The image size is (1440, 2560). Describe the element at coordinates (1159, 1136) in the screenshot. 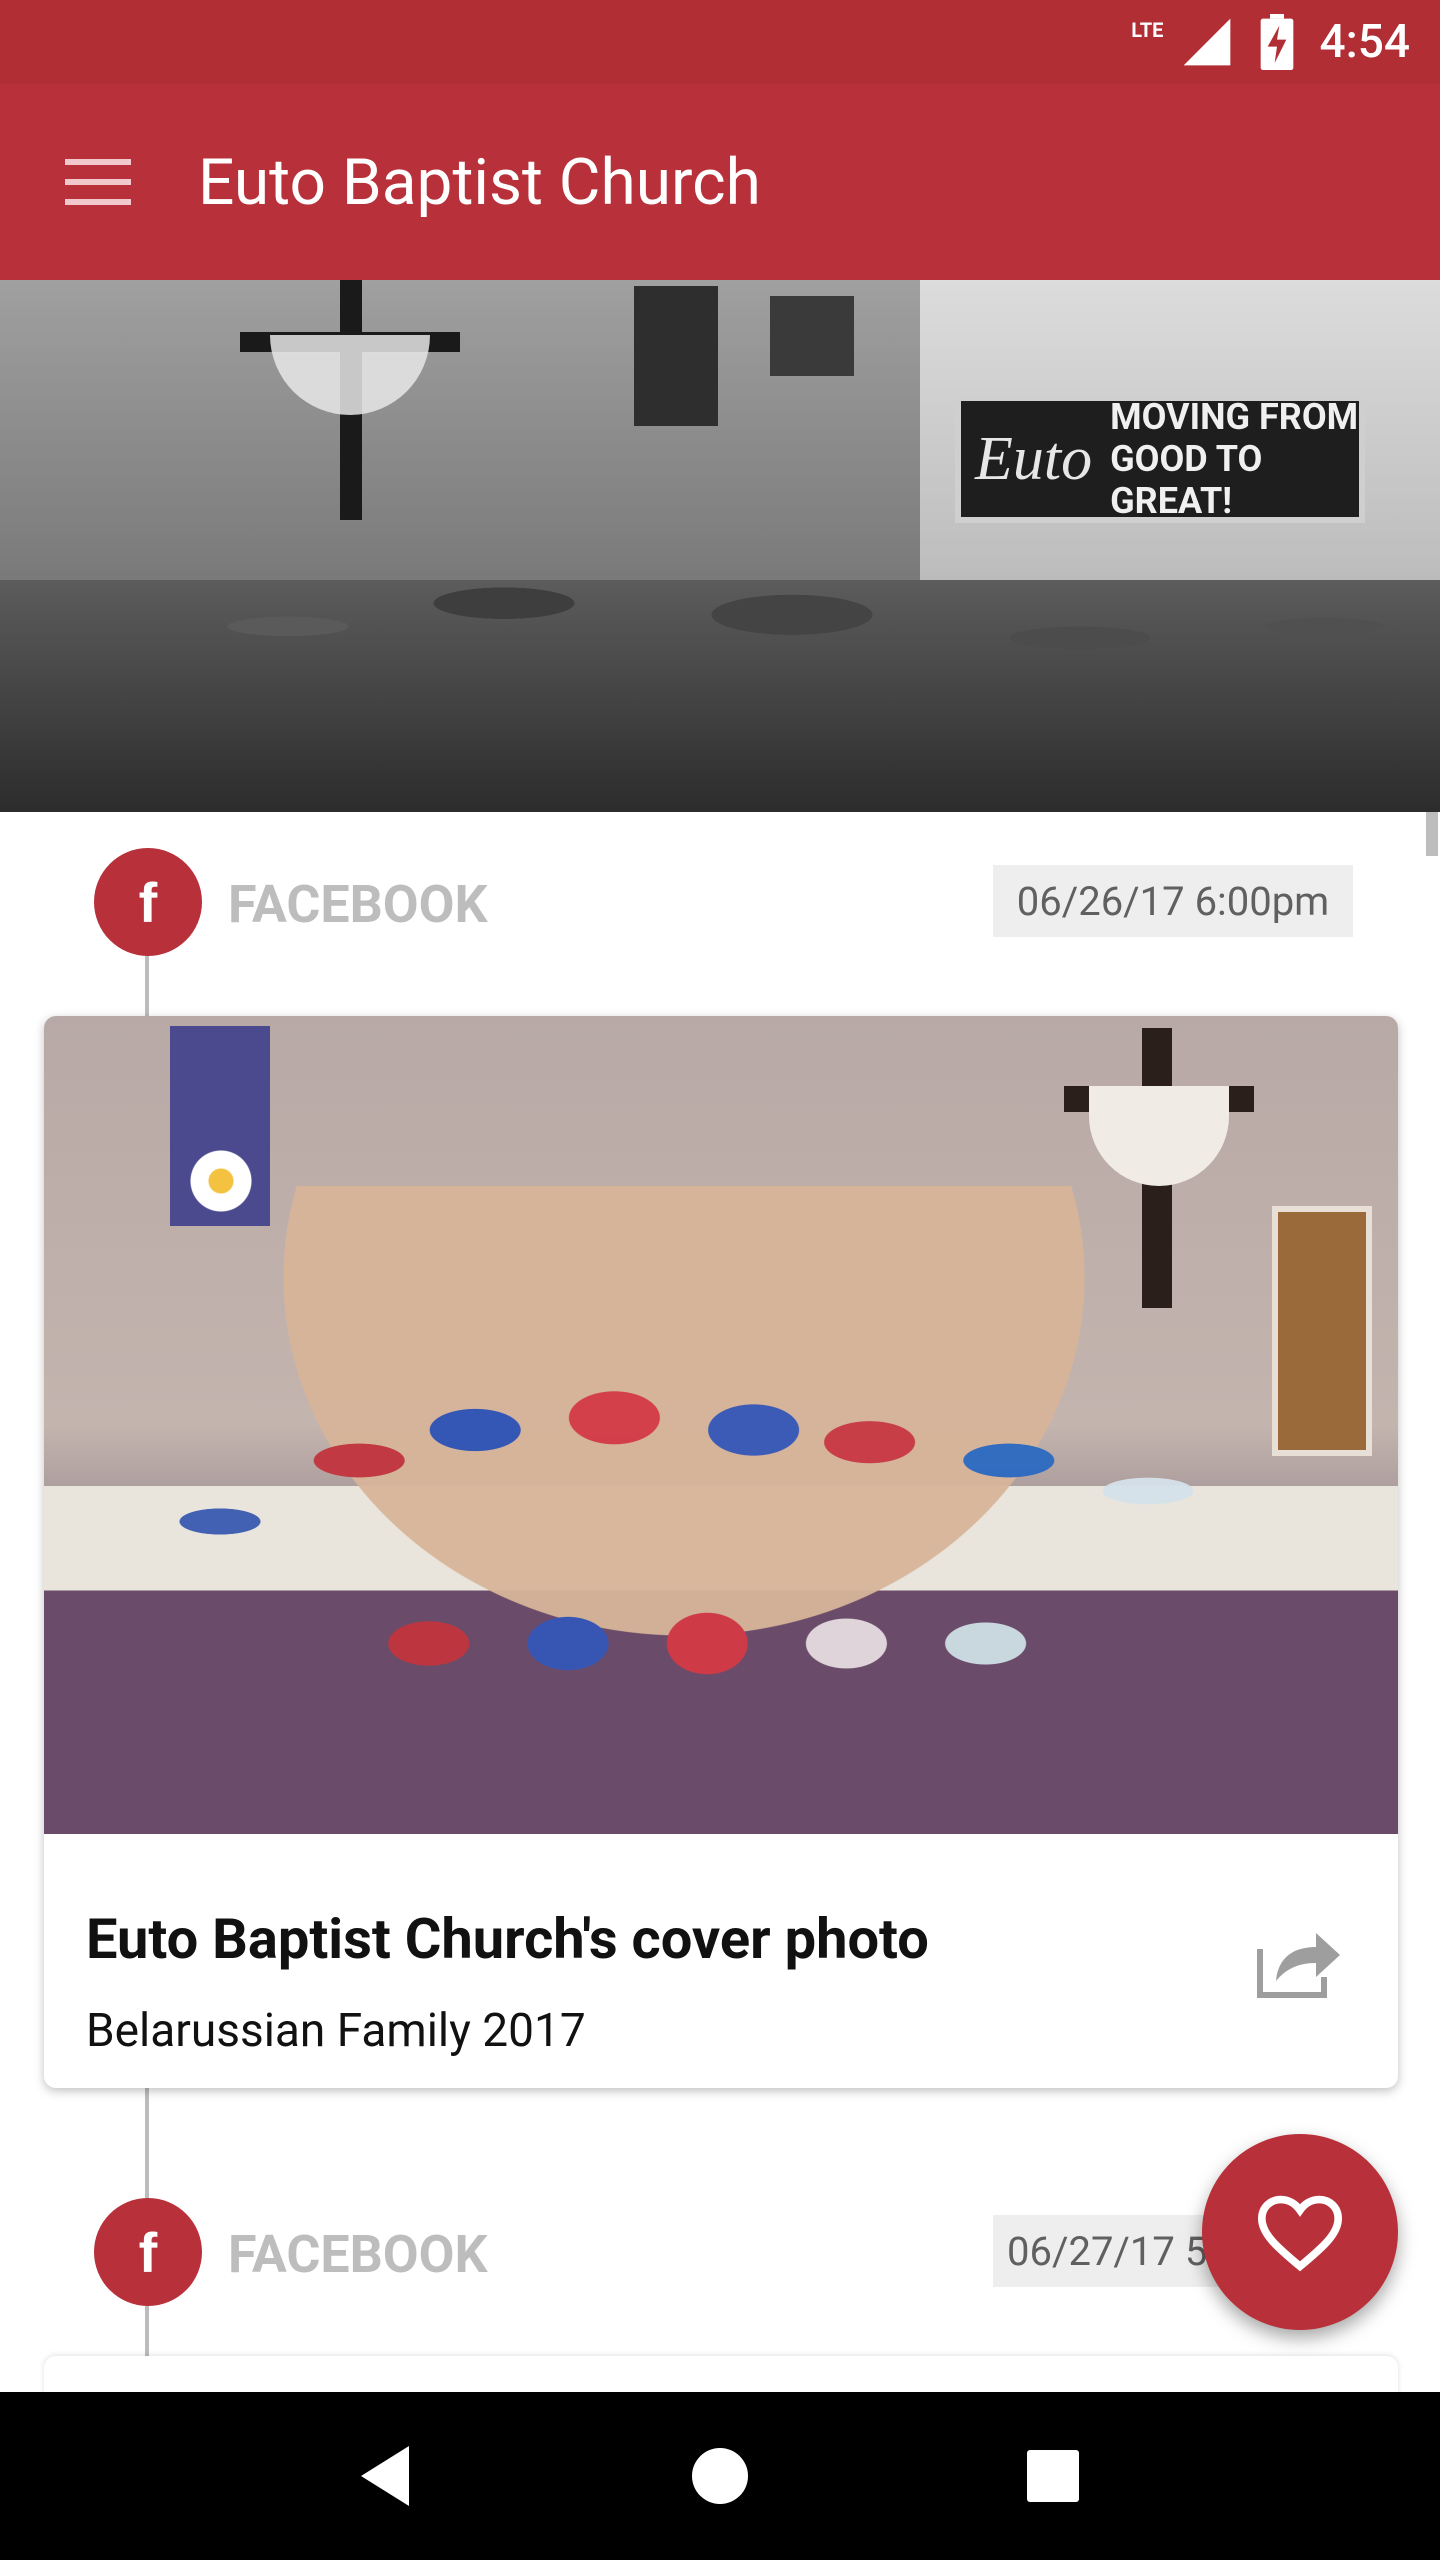

I see `post-image-drape` at that location.